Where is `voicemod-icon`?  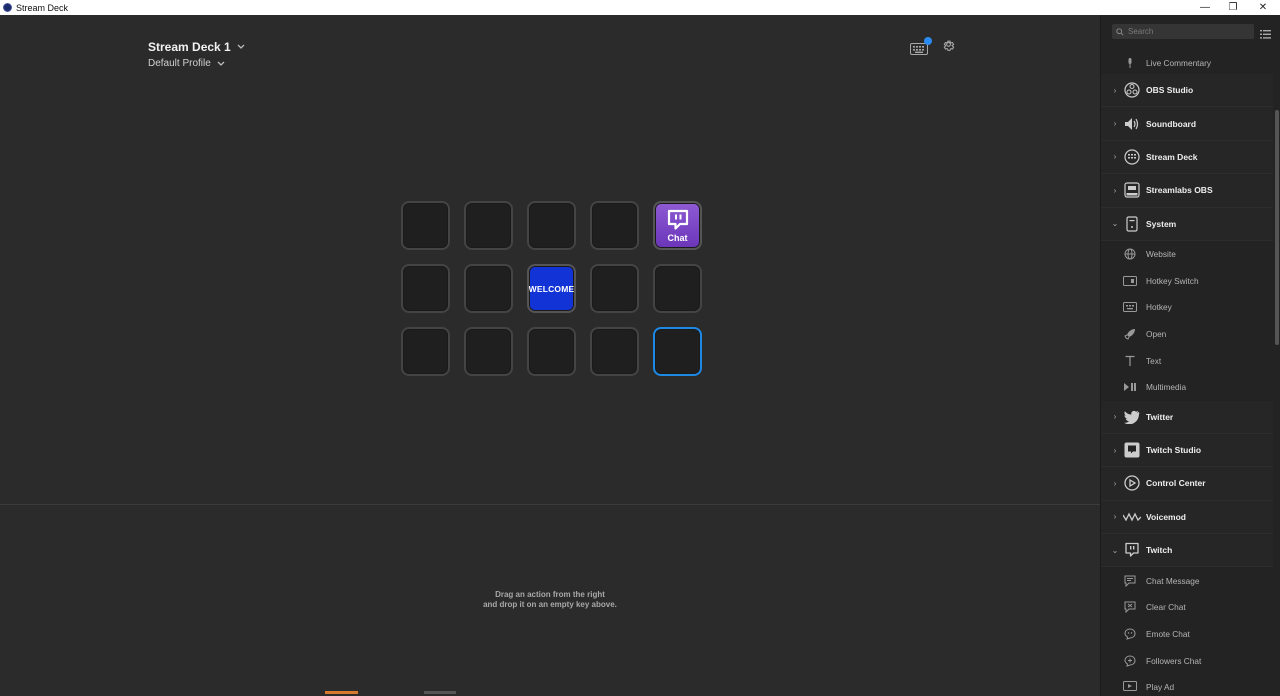
voicemod-icon is located at coordinates (1132, 517).